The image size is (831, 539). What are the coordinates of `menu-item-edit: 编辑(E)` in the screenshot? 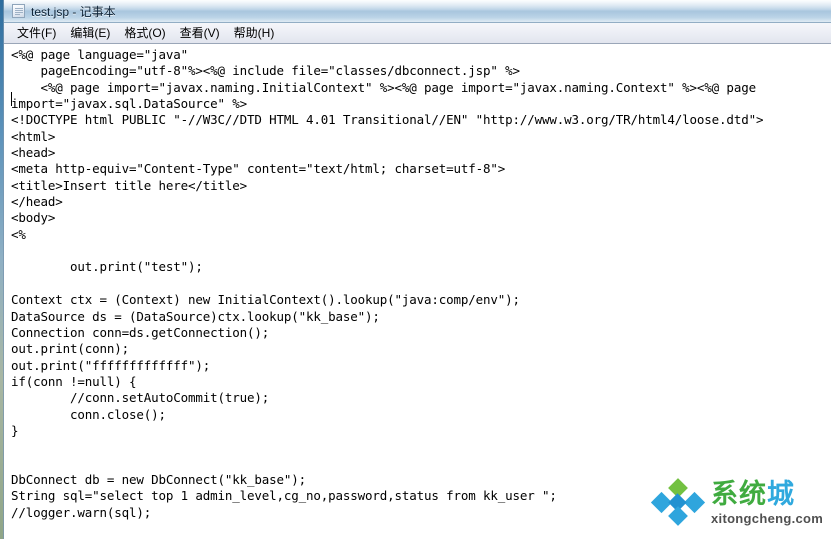 It's located at (90, 33).